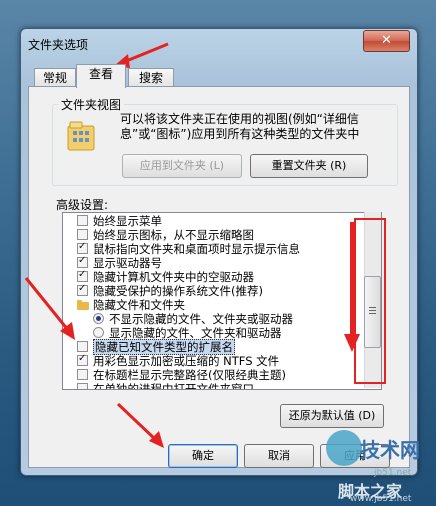 Image resolution: width=436 pixels, height=506 pixels. I want to click on watermark-url-2: www.jb51.net, so click(381, 499).